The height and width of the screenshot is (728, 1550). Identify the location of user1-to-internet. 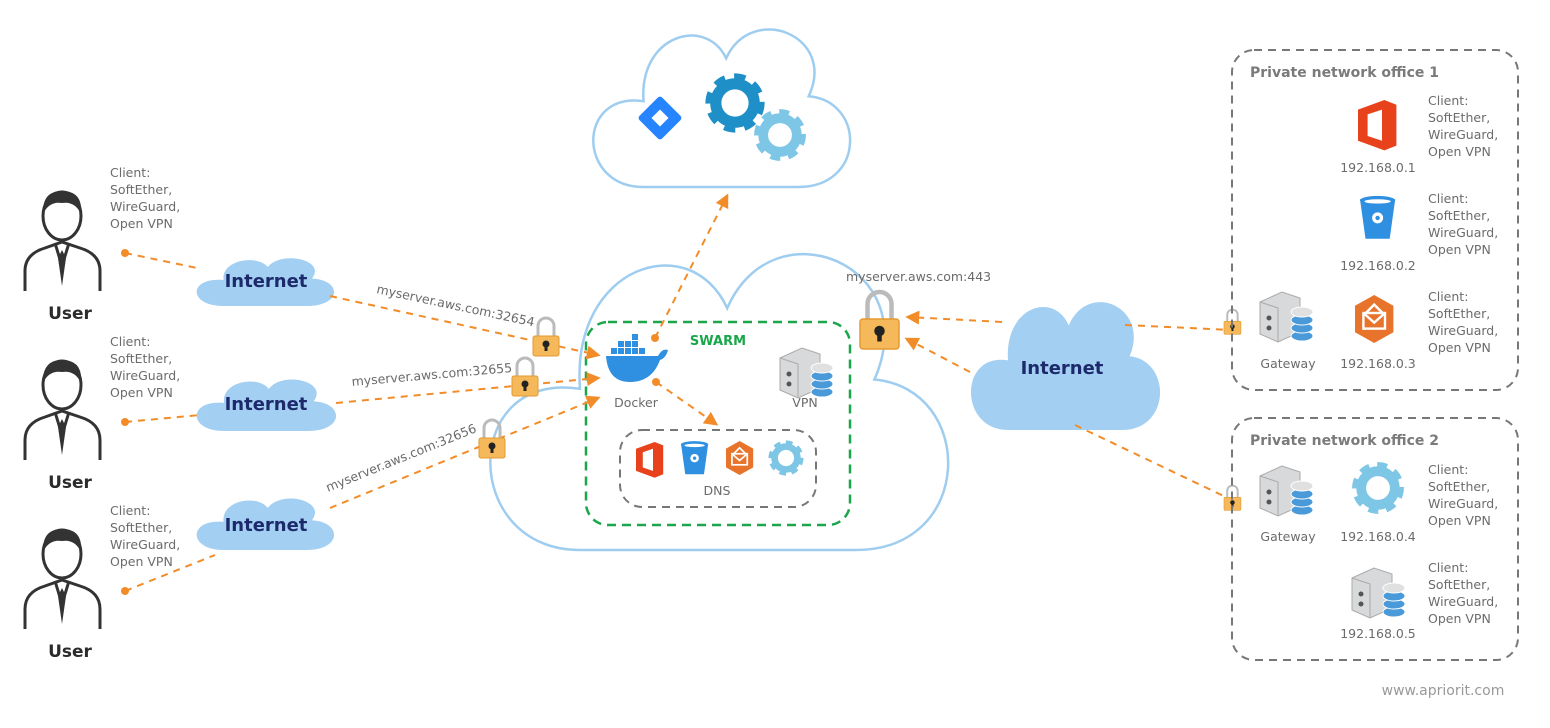
(159, 259).